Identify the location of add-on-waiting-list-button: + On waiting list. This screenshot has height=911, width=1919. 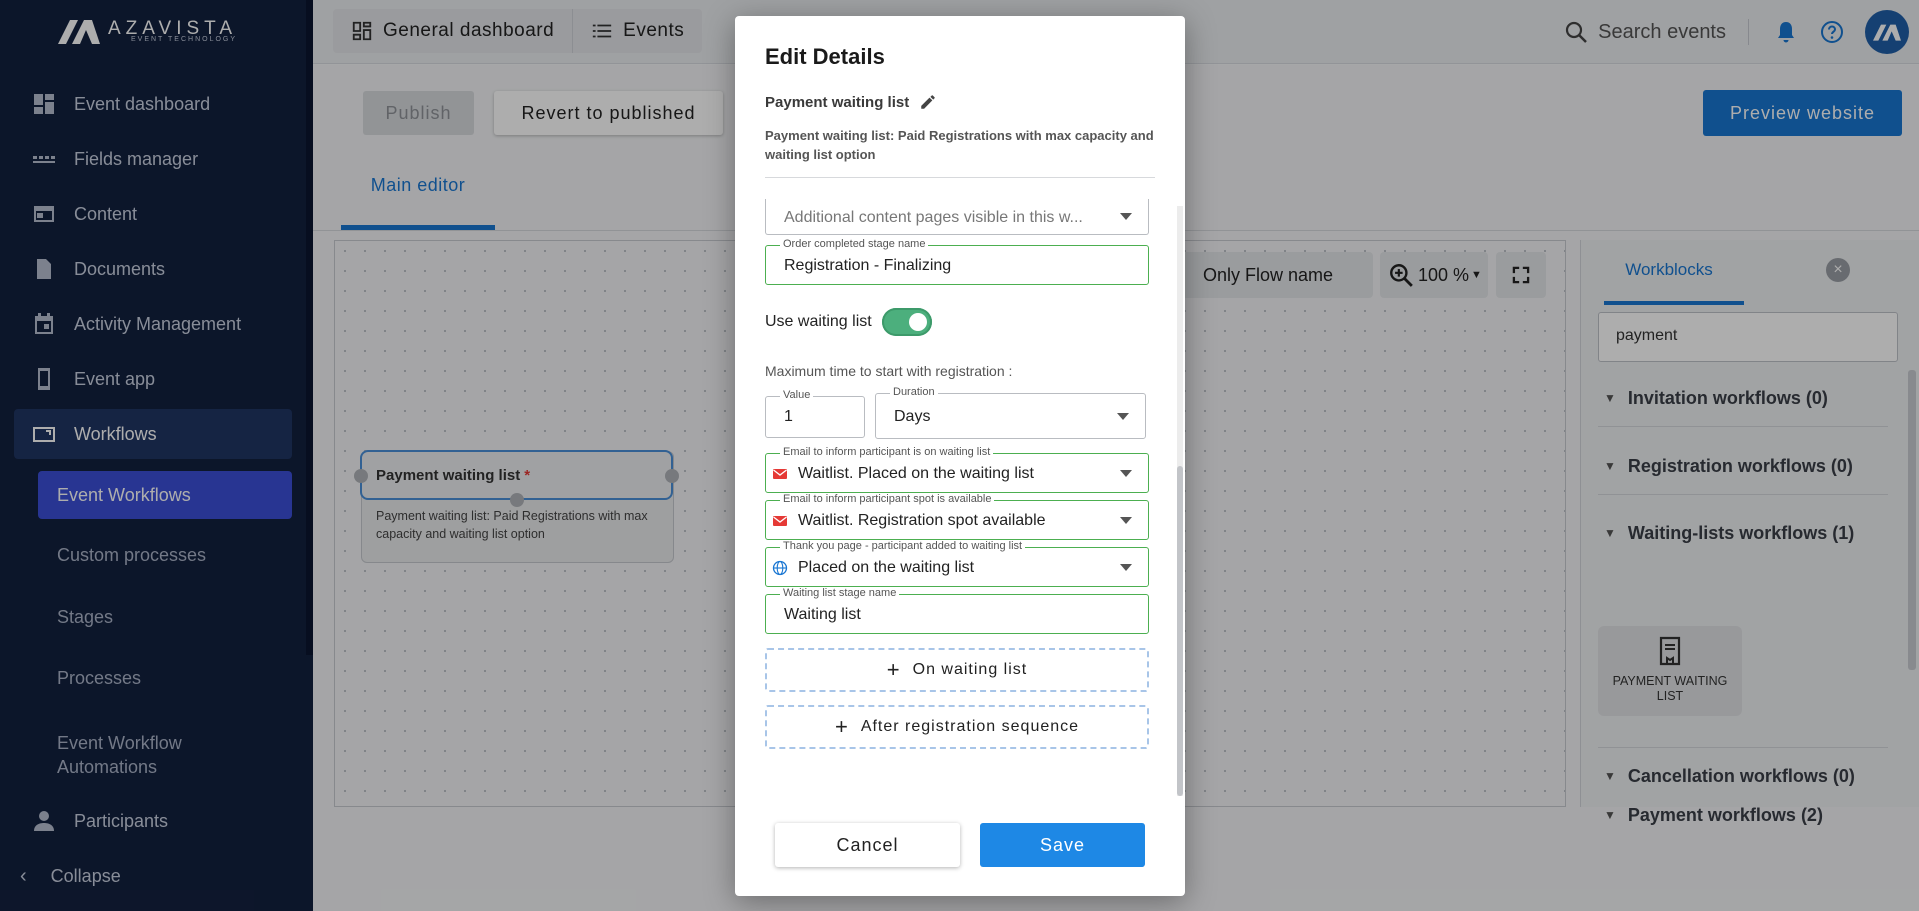
(957, 670).